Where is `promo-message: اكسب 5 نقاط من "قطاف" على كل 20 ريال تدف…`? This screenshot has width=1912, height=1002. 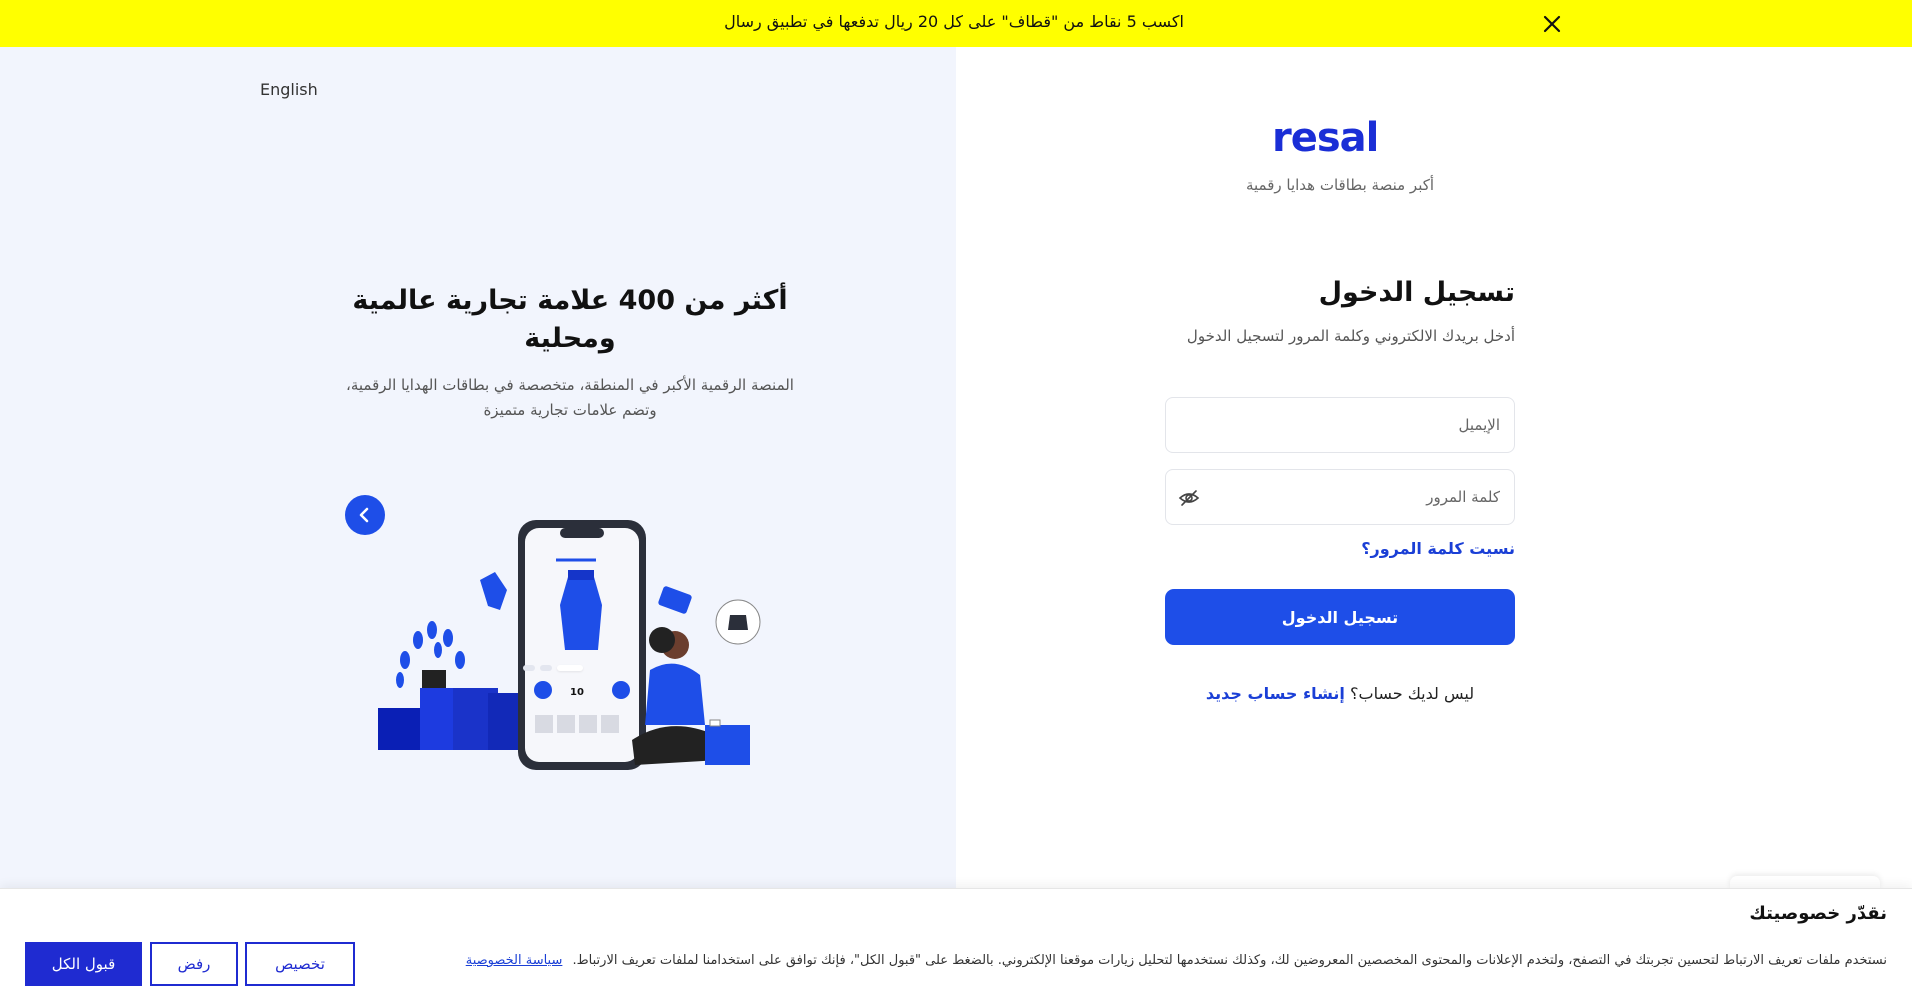 promo-message: اكسب 5 نقاط من "قطاف" على كل 20 ريال تدف… is located at coordinates (954, 21).